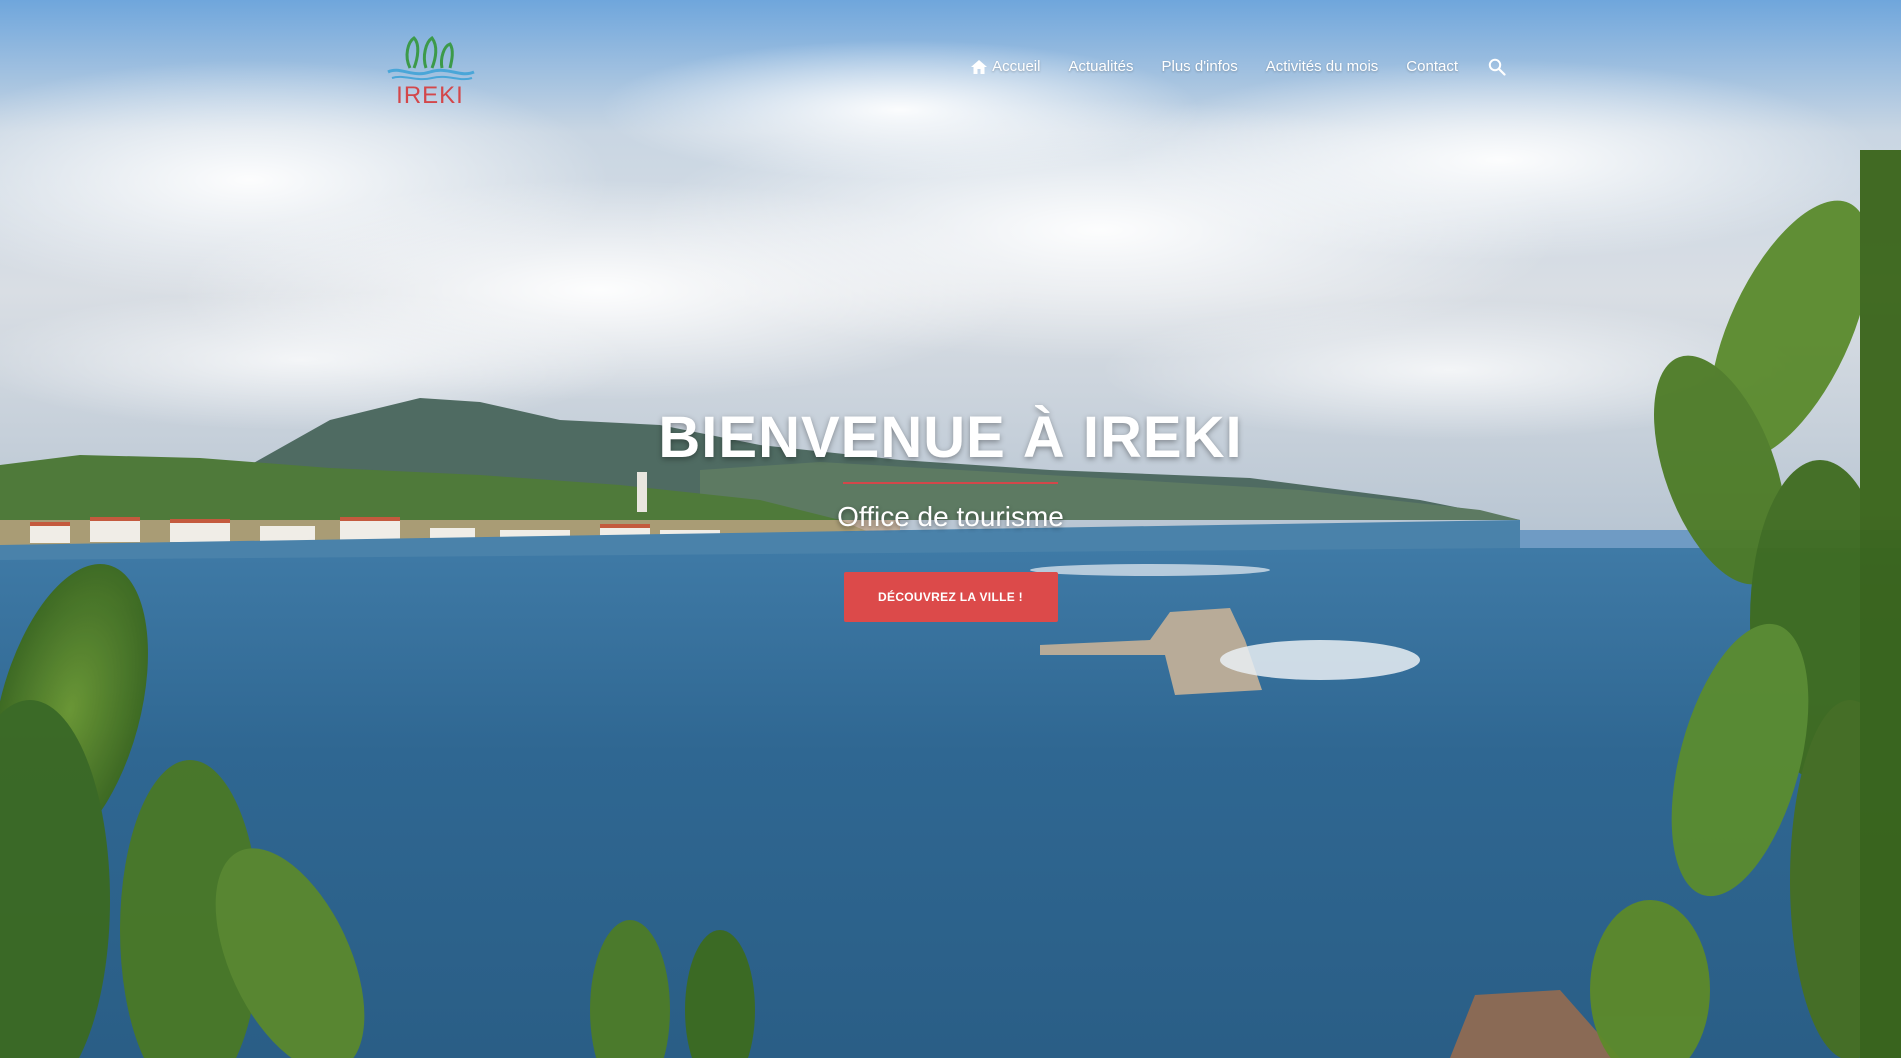  What do you see at coordinates (950, 597) in the screenshot?
I see `discover-city-button: DÉCOUVREZ LA VILLE !` at bounding box center [950, 597].